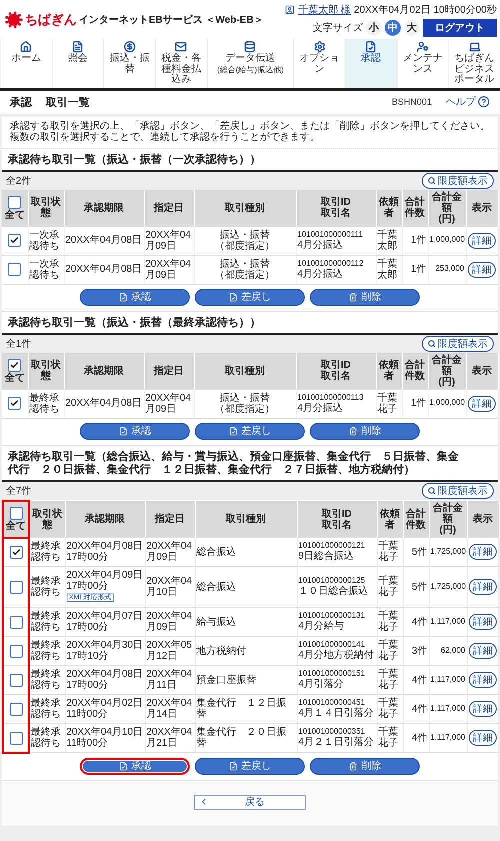 This screenshot has width=500, height=841. What do you see at coordinates (105, 709) in the screenshot?
I see `deadline-cell: 20XX年04月02日 11時00分` at bounding box center [105, 709].